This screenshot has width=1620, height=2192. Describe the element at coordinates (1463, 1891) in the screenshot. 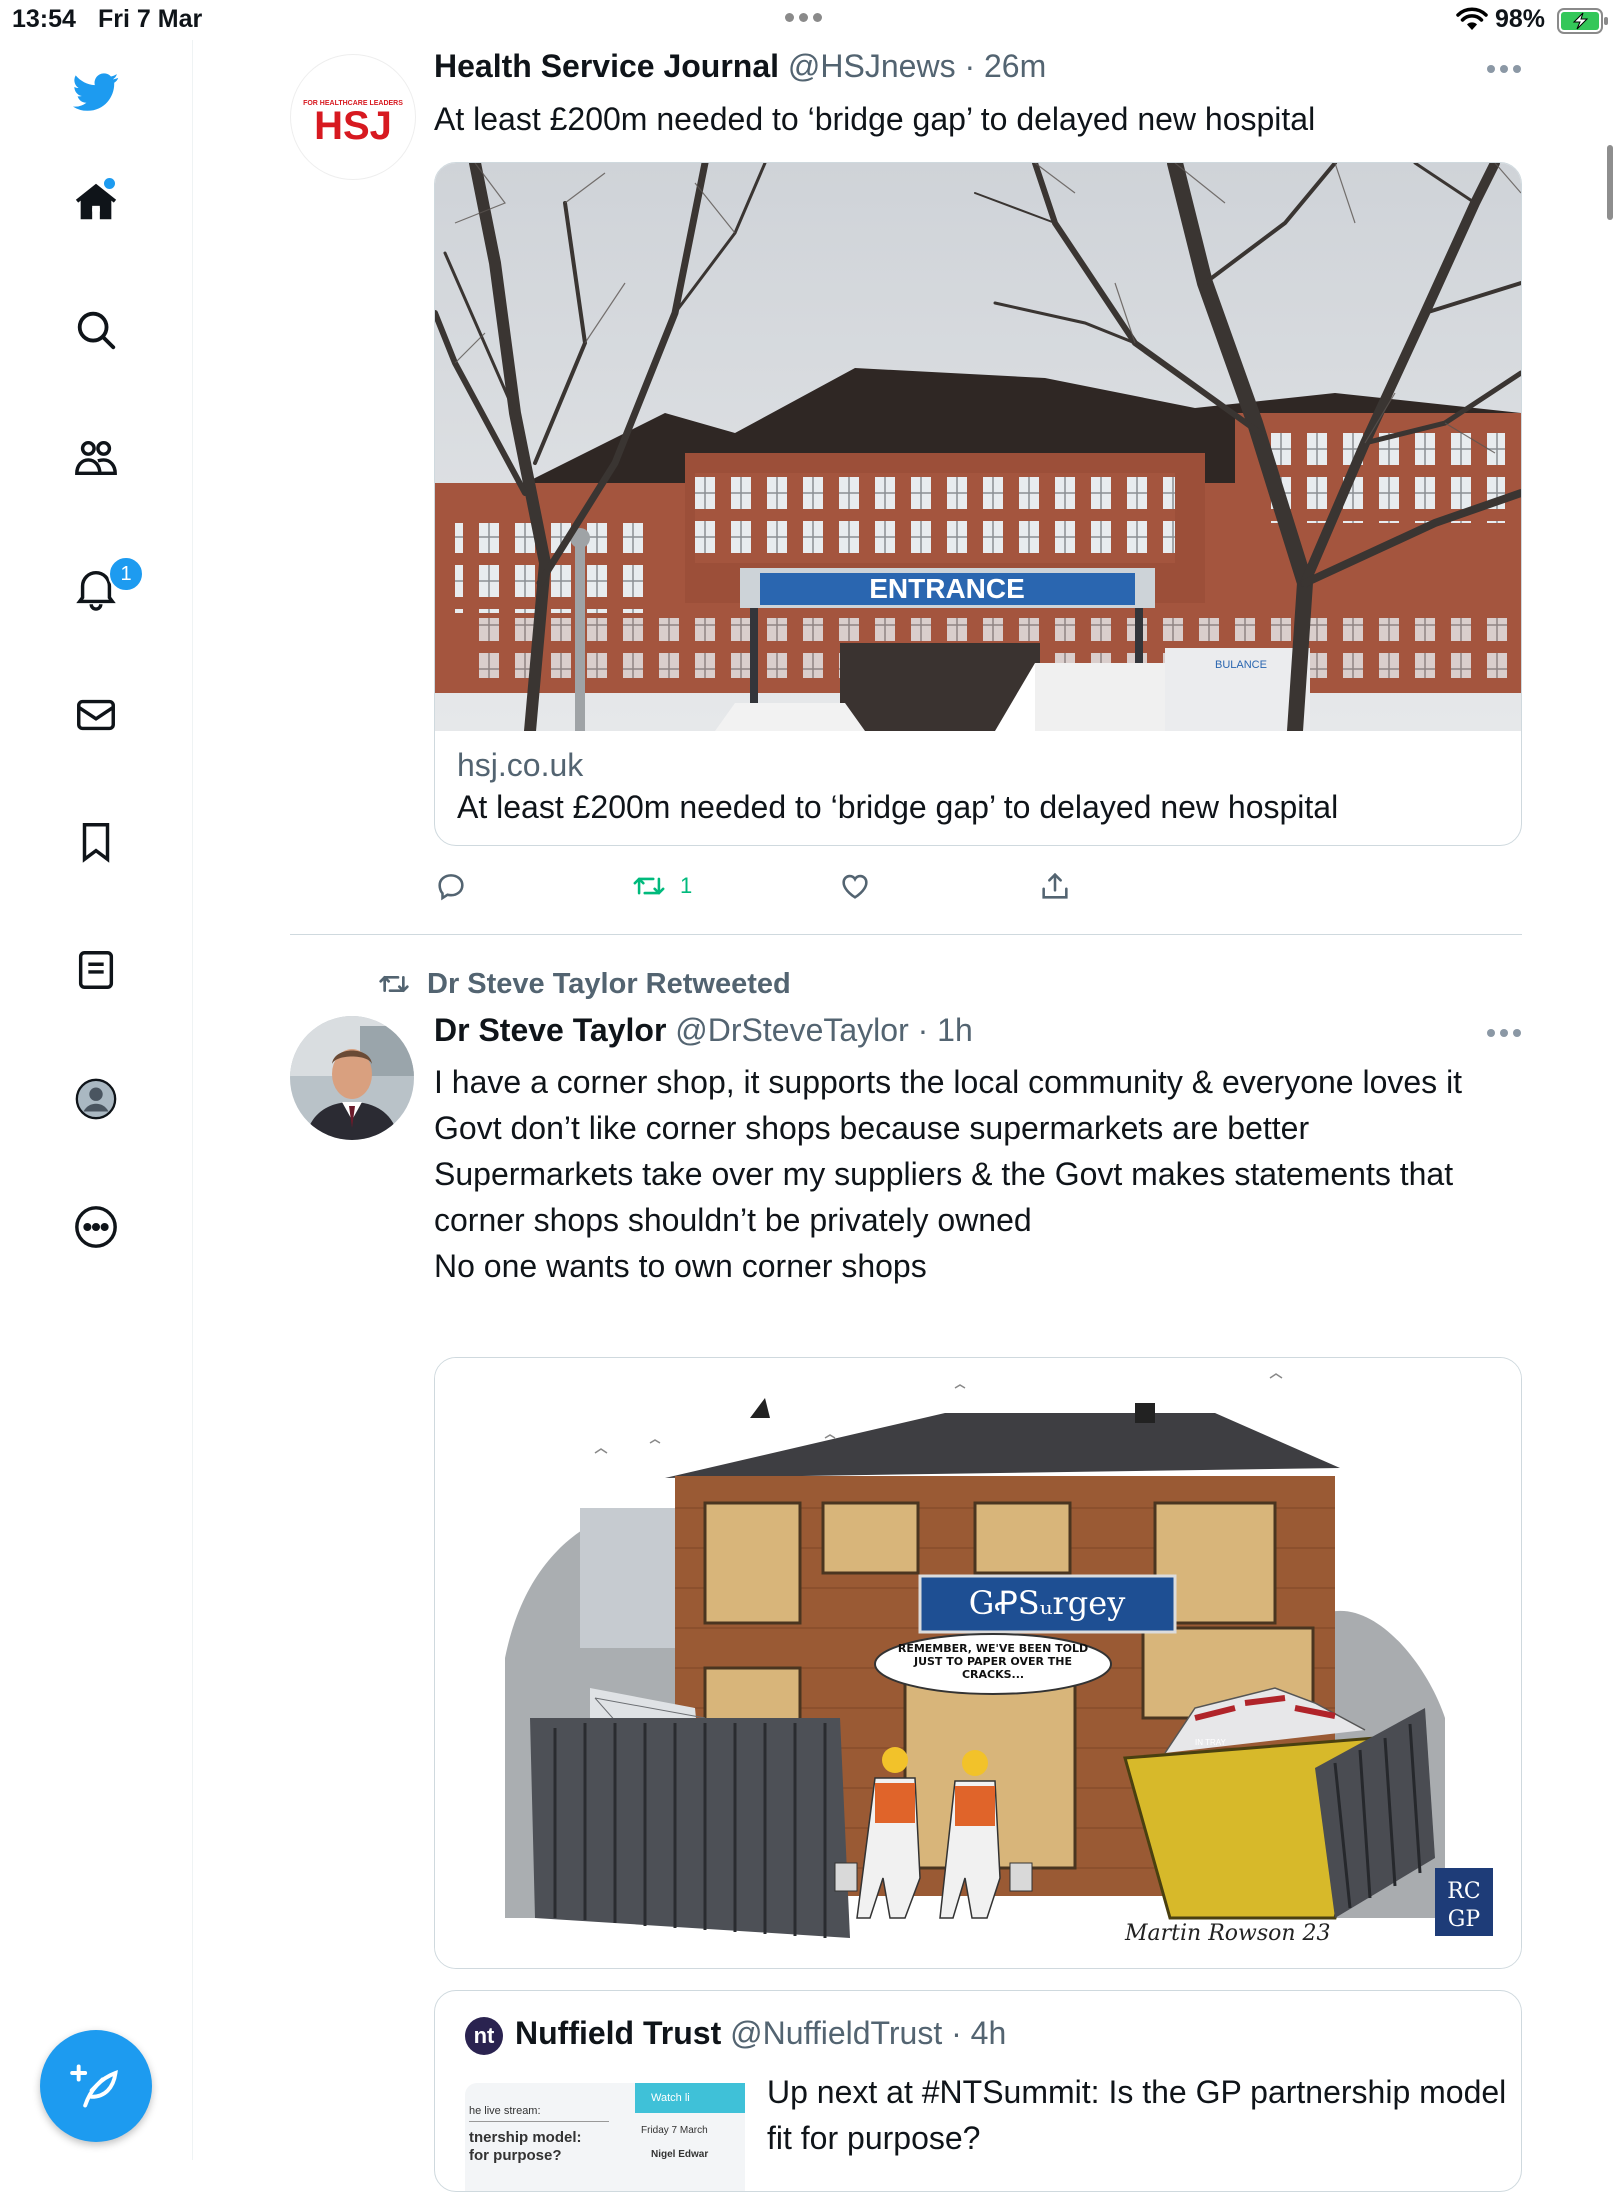

I see `rcgp-logo-rc: RC` at that location.